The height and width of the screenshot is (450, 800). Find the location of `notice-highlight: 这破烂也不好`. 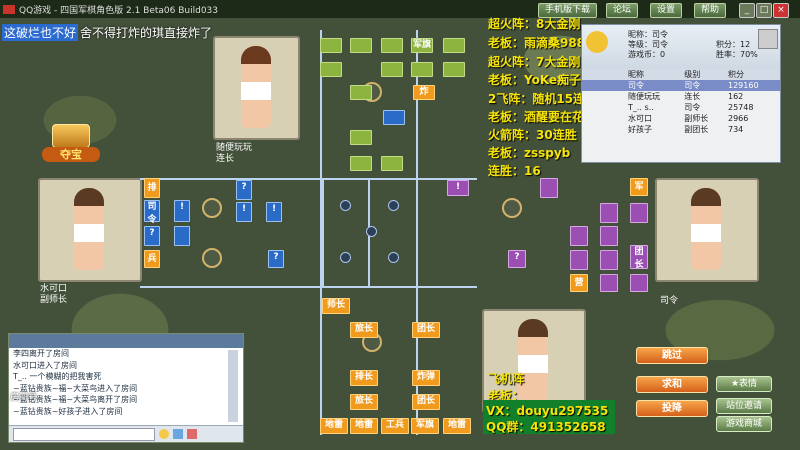

notice-highlight: 这破烂也不好 is located at coordinates (40, 32).